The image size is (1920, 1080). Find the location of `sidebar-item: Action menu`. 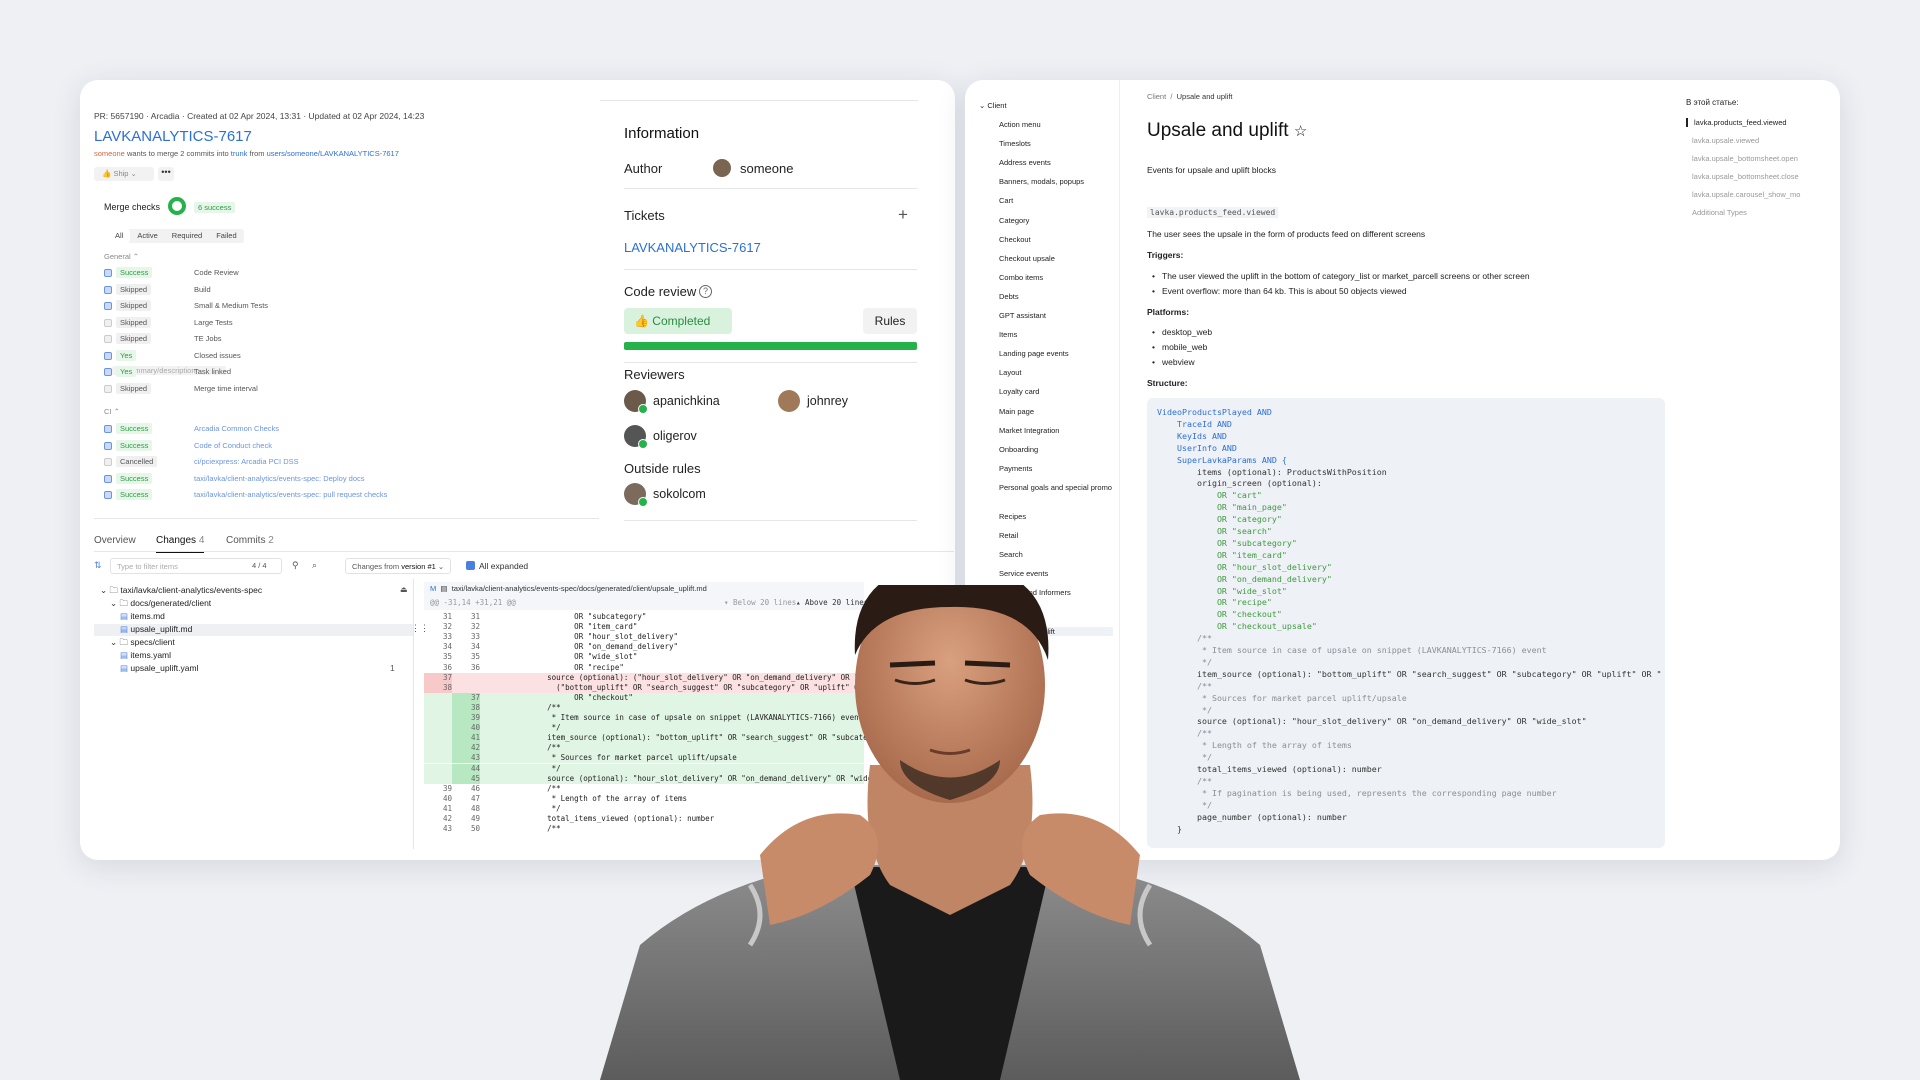

sidebar-item: Action menu is located at coordinates (1056, 124).